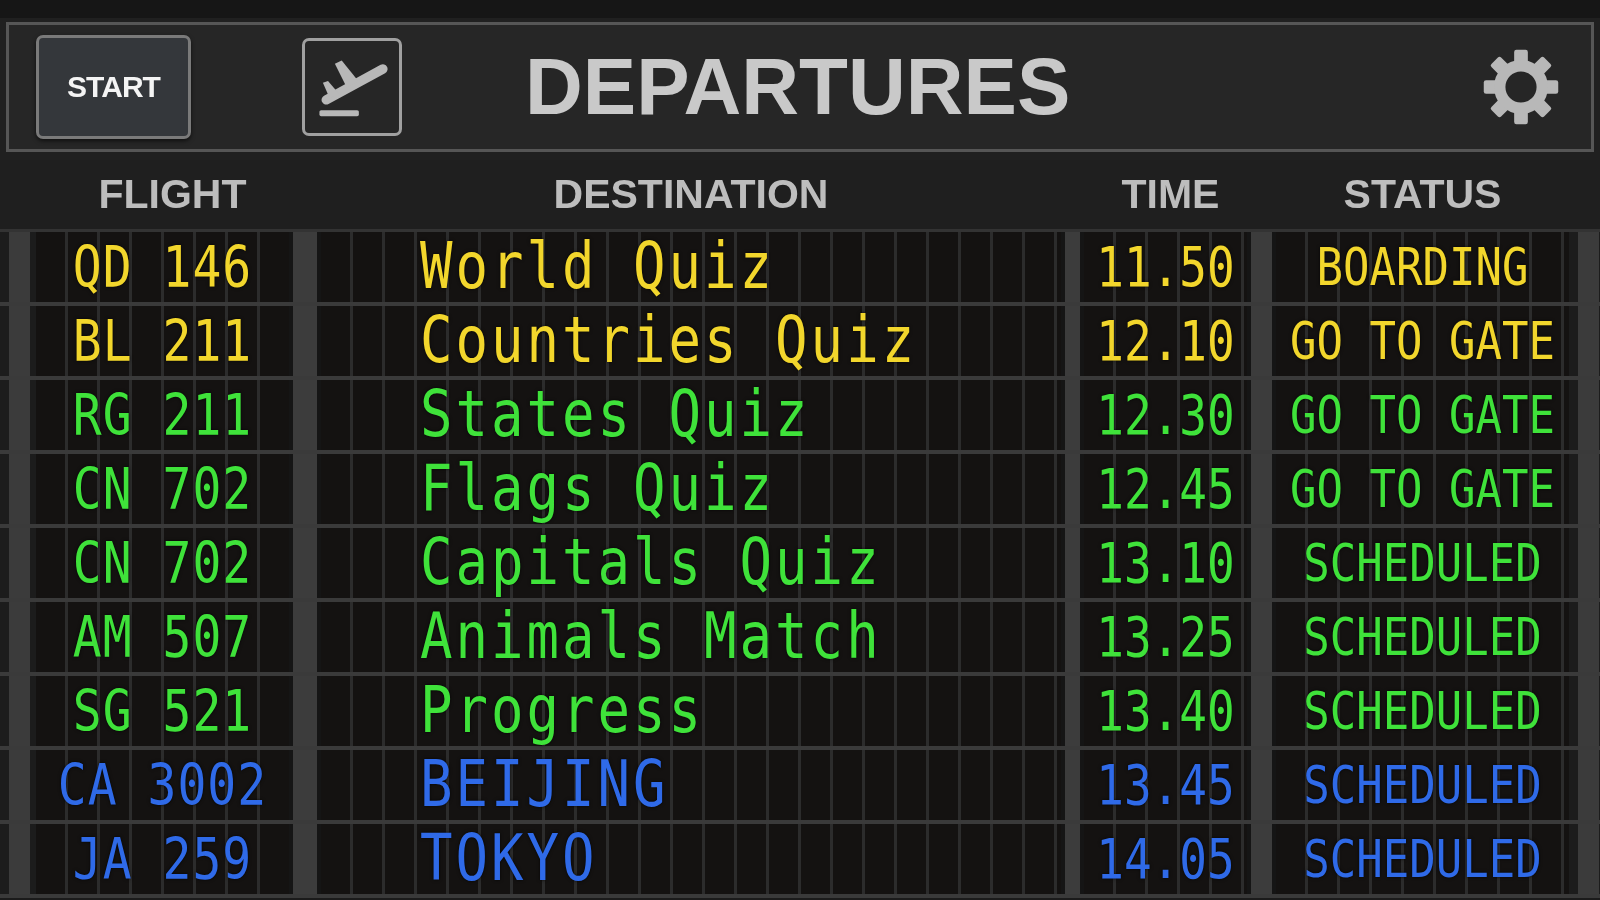  What do you see at coordinates (1165, 415) in the screenshot?
I see `departure-time: 12.30` at bounding box center [1165, 415].